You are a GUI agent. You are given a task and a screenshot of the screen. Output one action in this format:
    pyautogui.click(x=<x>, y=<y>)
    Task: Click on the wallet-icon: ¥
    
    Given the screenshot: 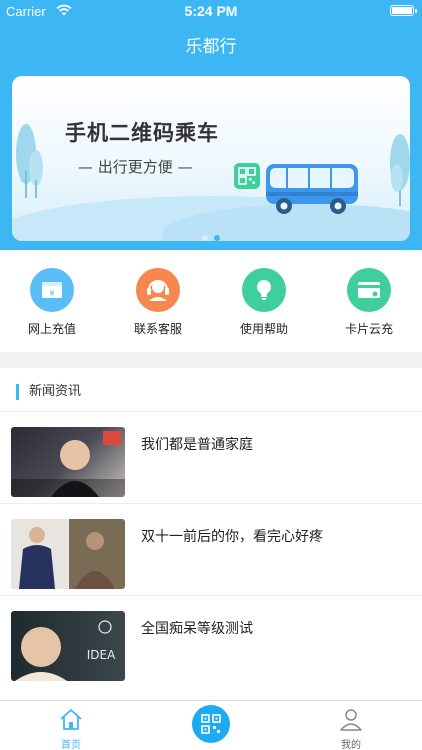 What is the action you would take?
    pyautogui.click(x=52, y=290)
    